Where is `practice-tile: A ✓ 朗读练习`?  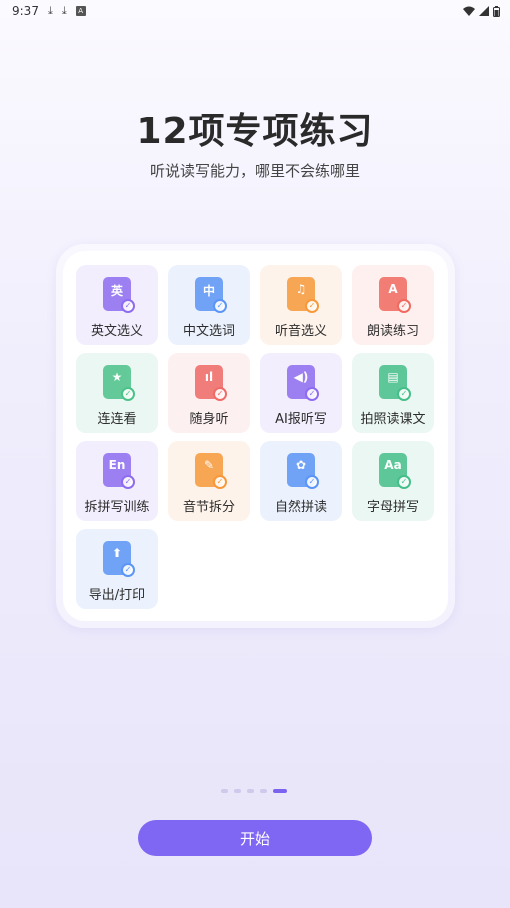
practice-tile: A ✓ 朗读练习 is located at coordinates (393, 305).